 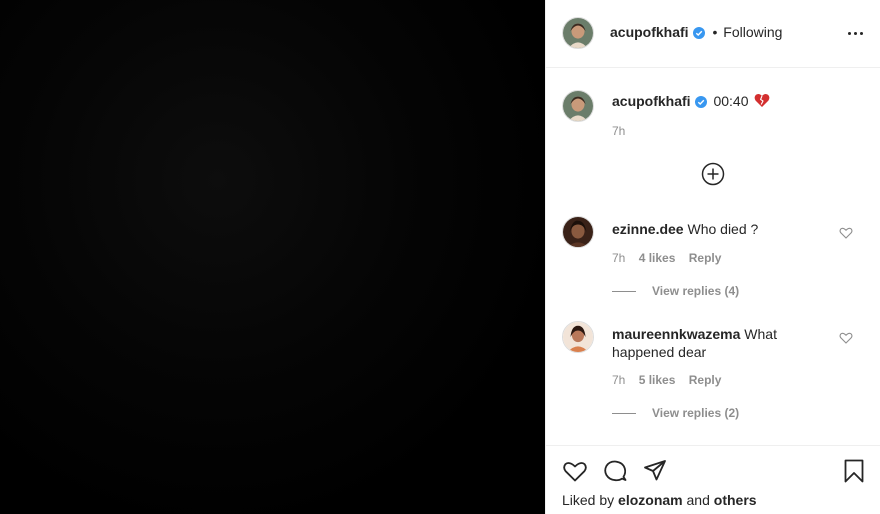 What do you see at coordinates (676, 334) in the screenshot?
I see `comment-username: maureennkwazema` at bounding box center [676, 334].